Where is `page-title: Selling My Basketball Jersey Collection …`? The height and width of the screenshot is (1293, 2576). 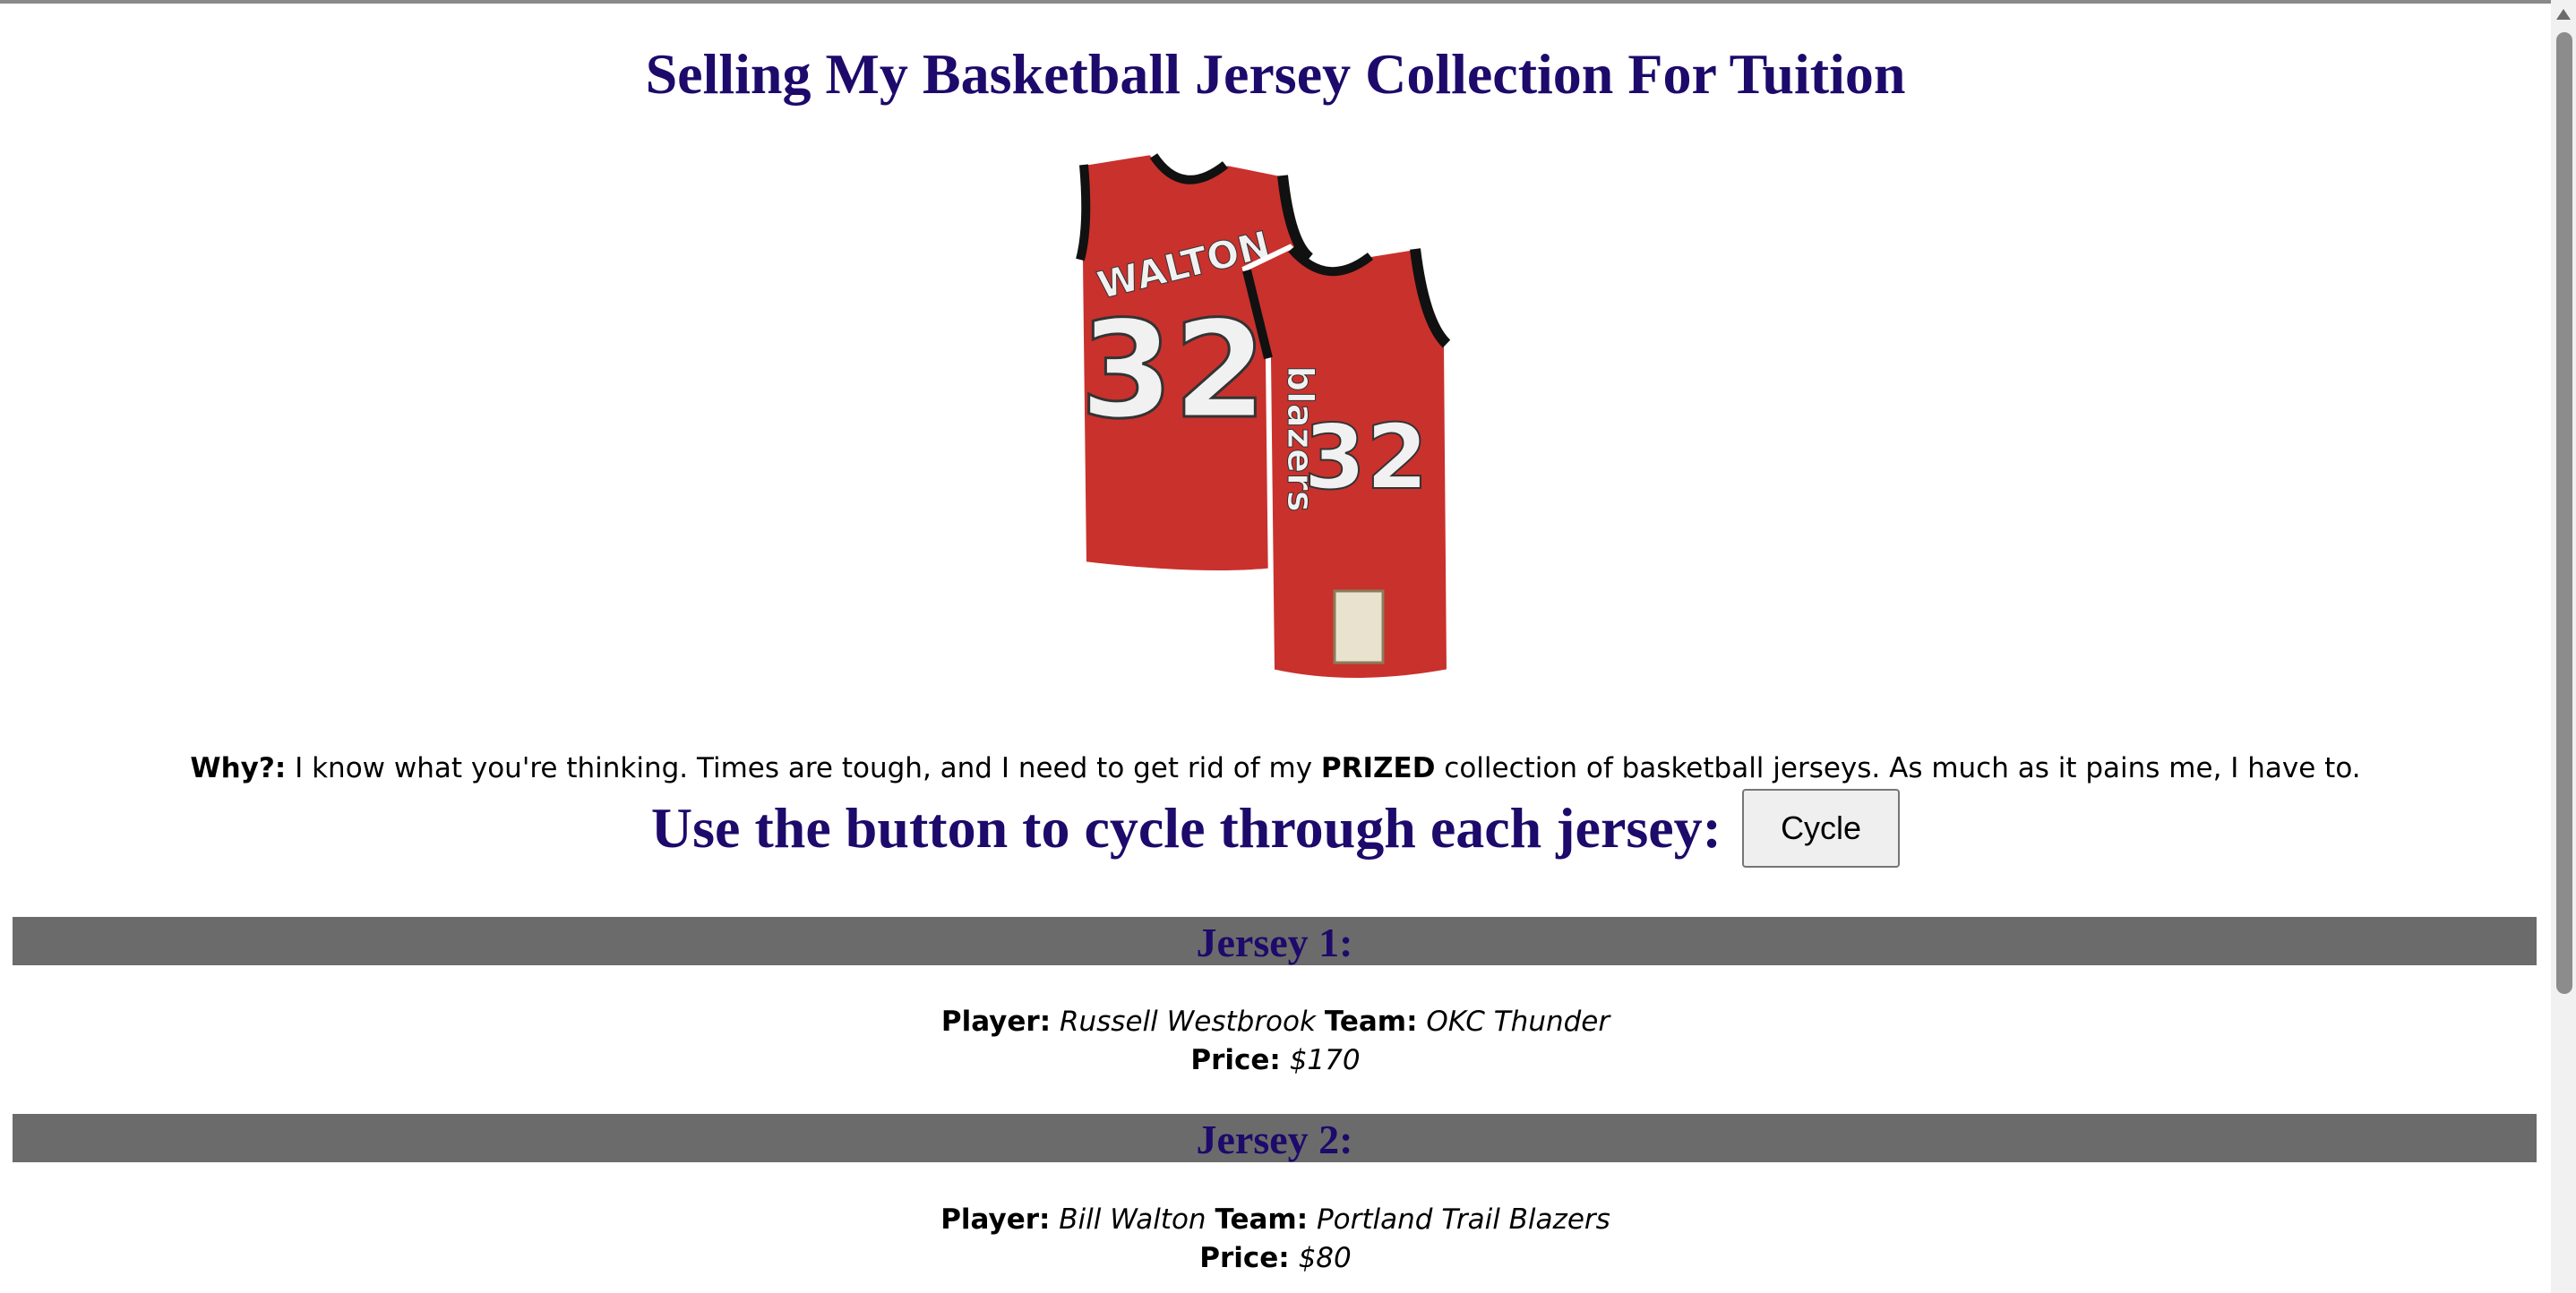
page-title: Selling My Basketball Jersey Collection … is located at coordinates (1275, 74).